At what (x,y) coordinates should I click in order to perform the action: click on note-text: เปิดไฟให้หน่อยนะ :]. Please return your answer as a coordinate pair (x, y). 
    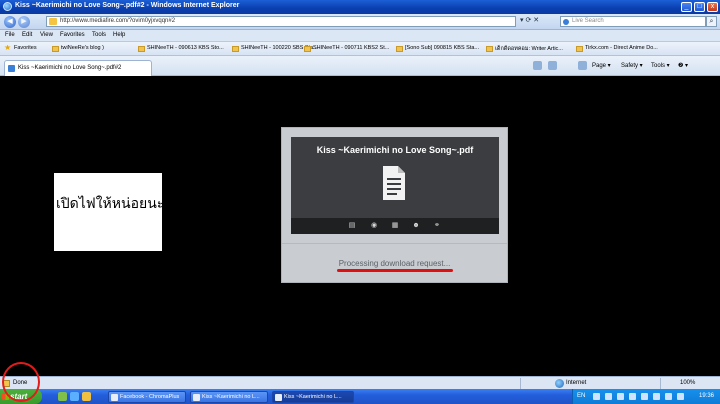
    Looking at the image, I should click on (117, 204).